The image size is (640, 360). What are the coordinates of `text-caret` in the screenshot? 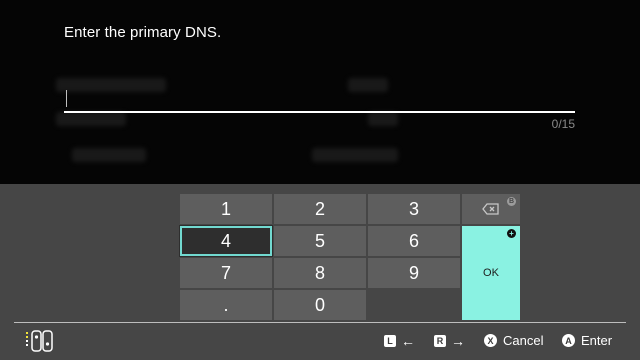 It's located at (66, 98).